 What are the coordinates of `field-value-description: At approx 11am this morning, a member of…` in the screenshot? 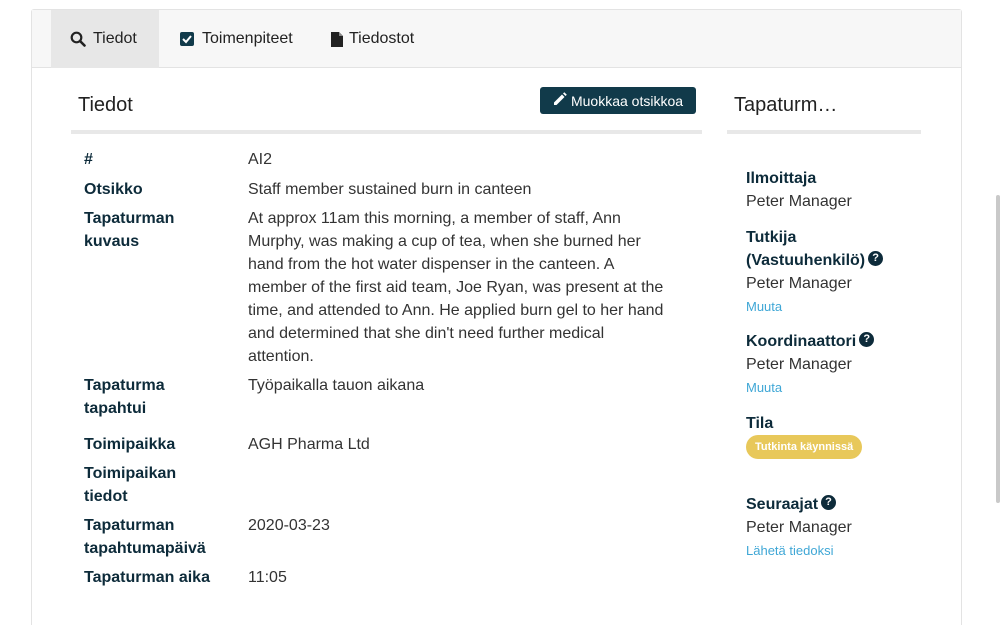 It's located at (456, 287).